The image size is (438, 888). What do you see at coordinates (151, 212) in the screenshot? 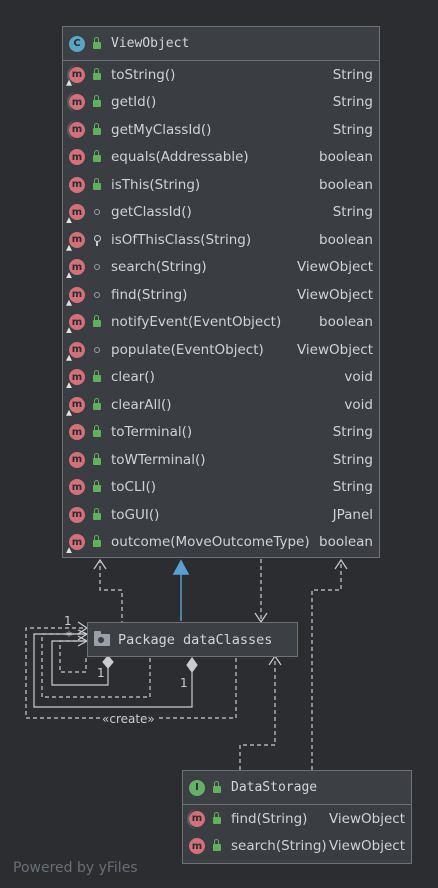
I see `method-name: getClassId()` at bounding box center [151, 212].